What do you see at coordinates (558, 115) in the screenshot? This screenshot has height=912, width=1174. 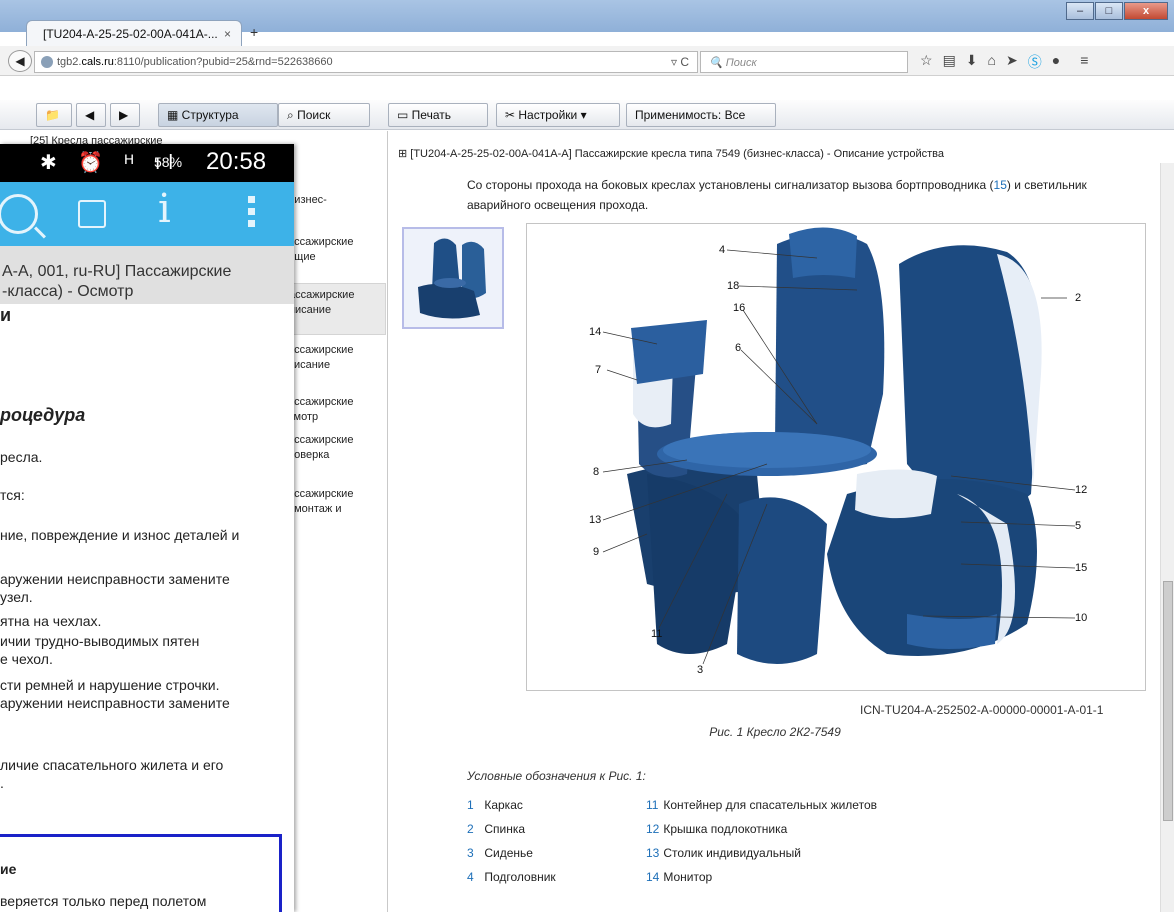 I see `settings-button: ✂ Настройки ▾` at bounding box center [558, 115].